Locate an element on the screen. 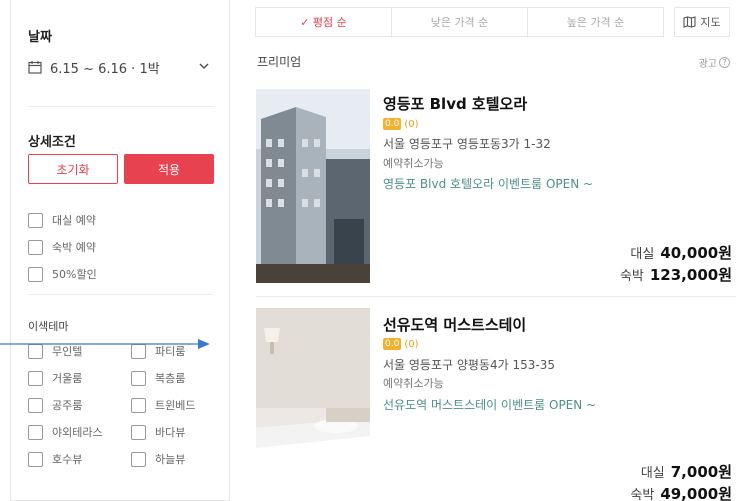 The image size is (736, 501). theme-checkbox: 거울룸 is located at coordinates (55, 378).